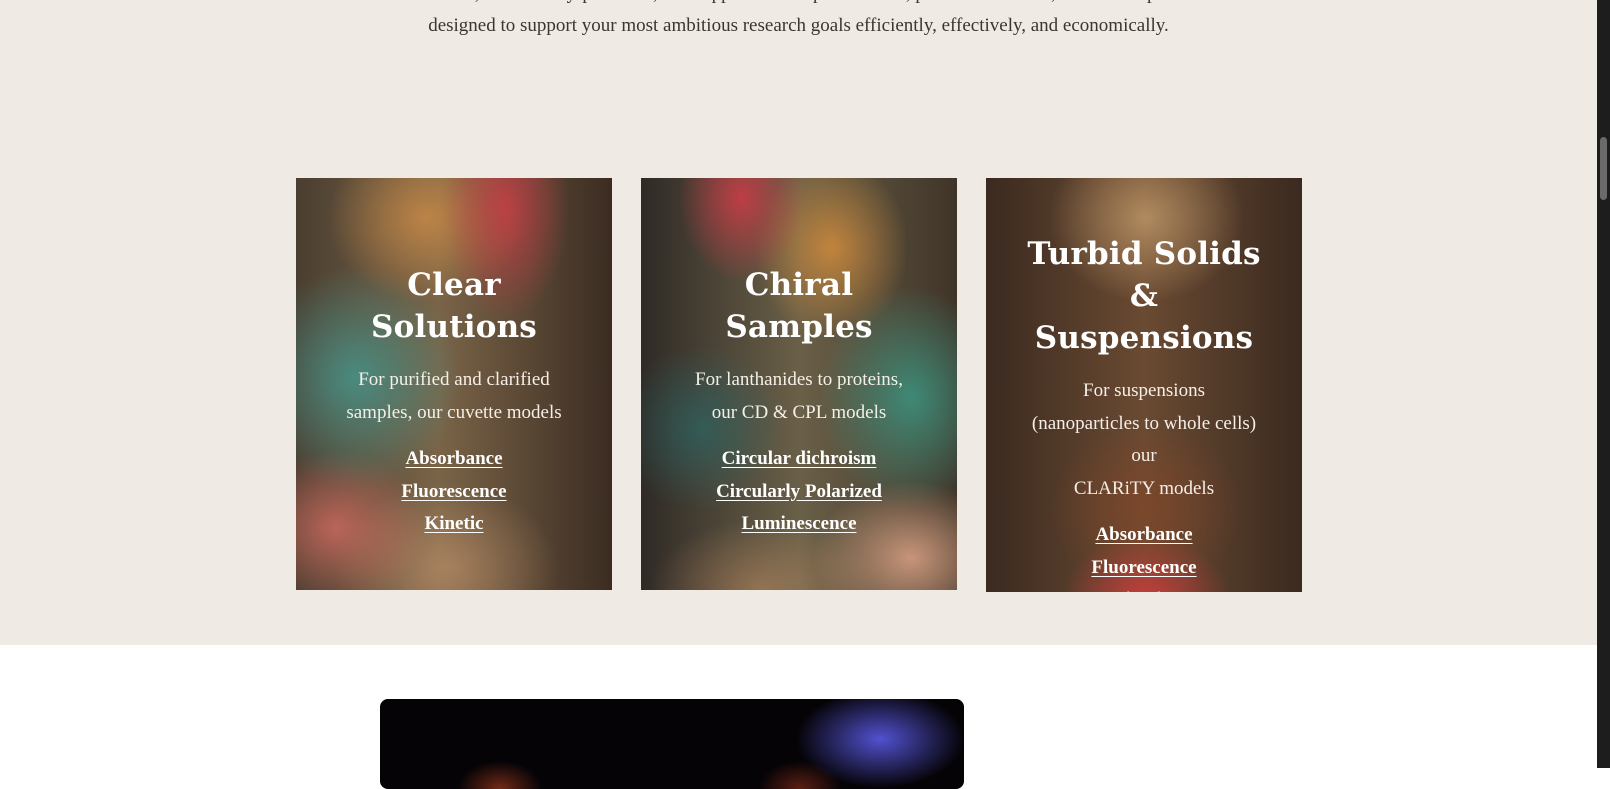 This screenshot has height=789, width=1610. Describe the element at coordinates (454, 379) in the screenshot. I see `card-description-line: For purified and clarified` at that location.